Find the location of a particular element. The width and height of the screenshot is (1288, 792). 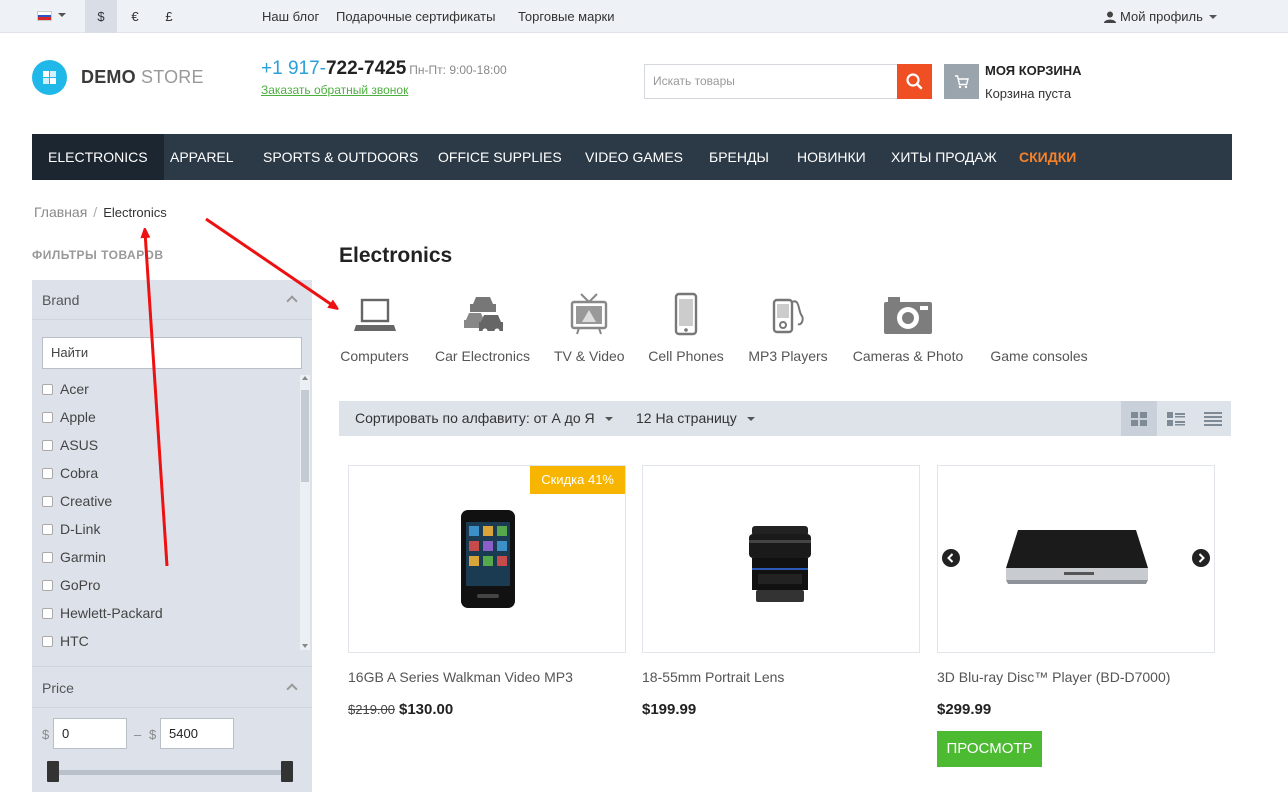

currency-gbp: £ is located at coordinates (169, 16).